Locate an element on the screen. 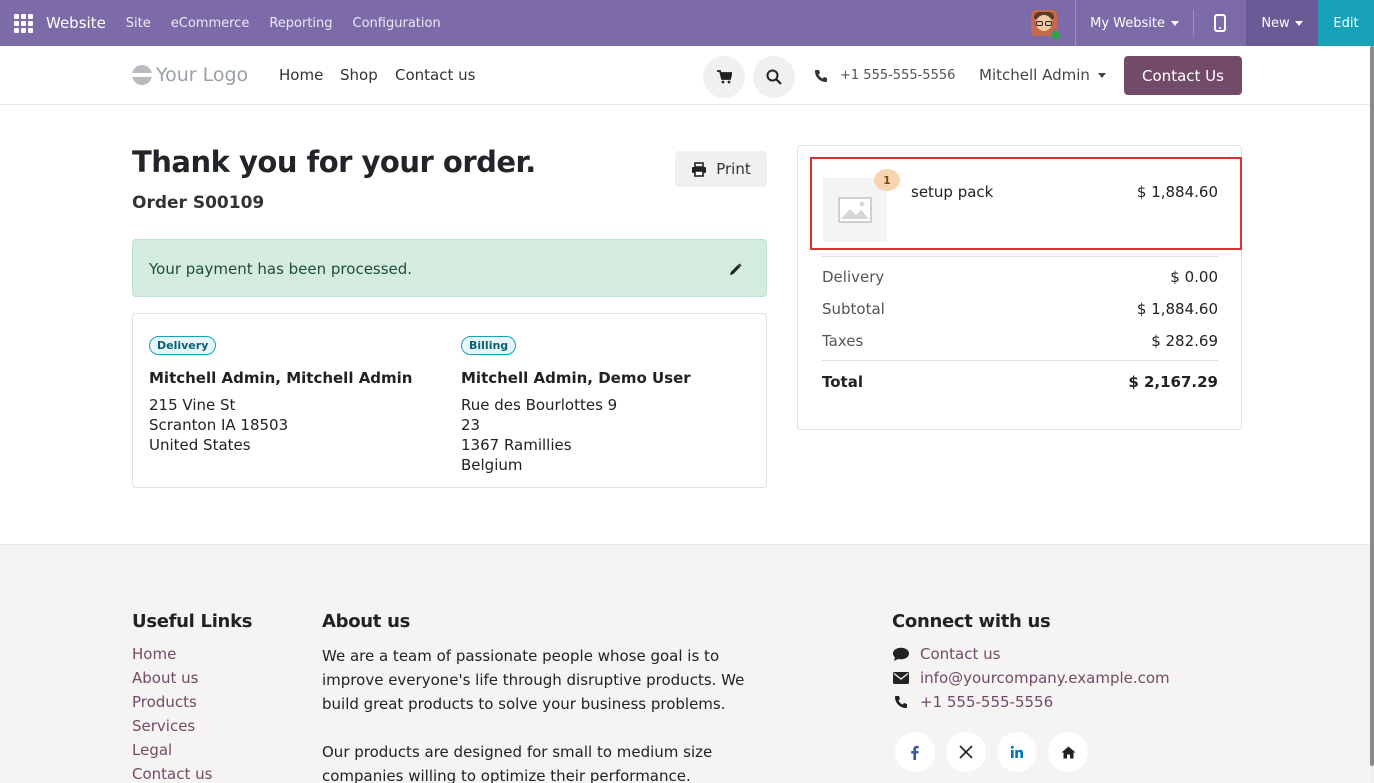 The width and height of the screenshot is (1374, 783). page-title: Thank you for your order. is located at coordinates (334, 162).